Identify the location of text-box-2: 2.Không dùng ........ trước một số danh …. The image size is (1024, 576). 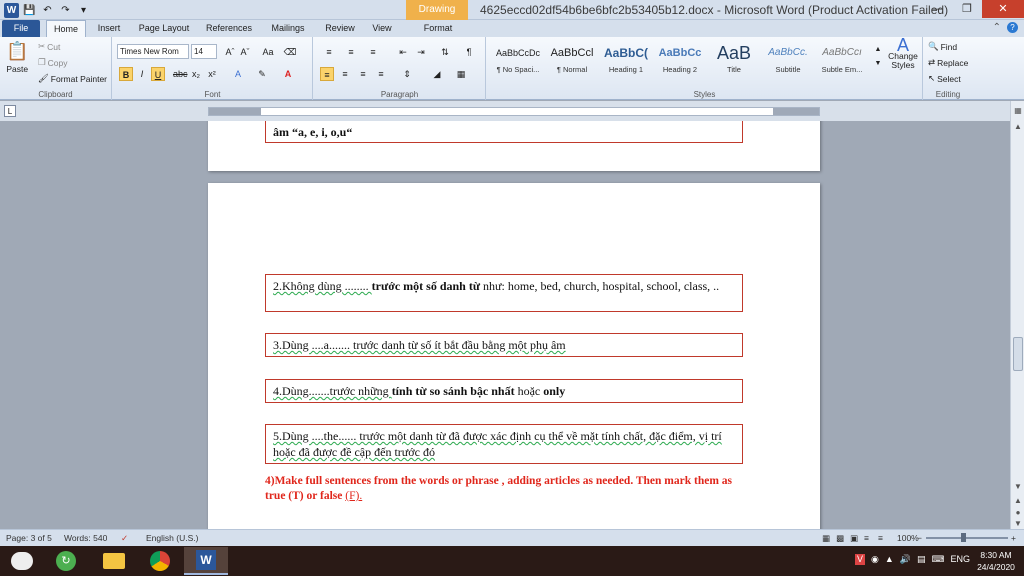
(504, 293).